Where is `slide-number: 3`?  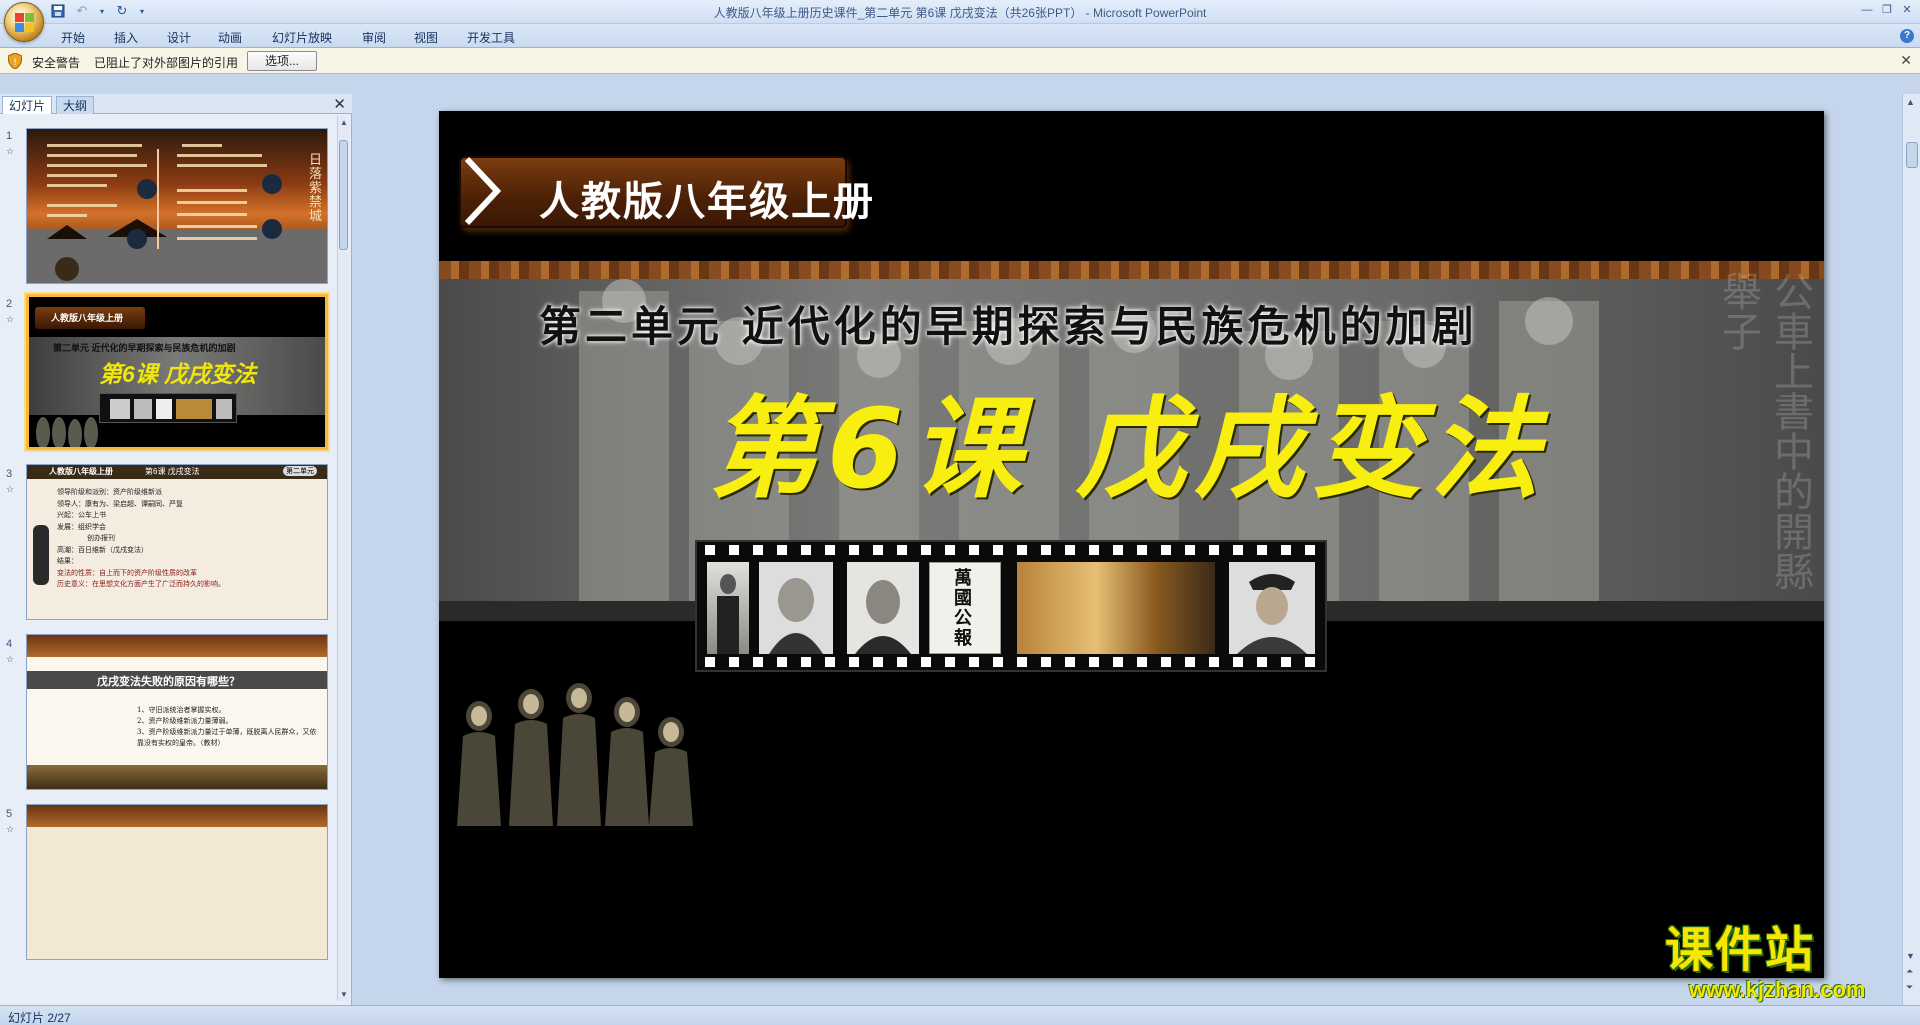
slide-number: 3 is located at coordinates (9, 474).